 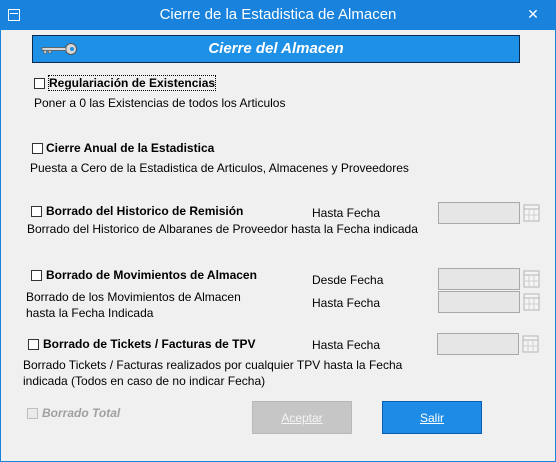 What do you see at coordinates (144, 211) in the screenshot?
I see `borrado-historico-label: Borrado del Historico de Remisión` at bounding box center [144, 211].